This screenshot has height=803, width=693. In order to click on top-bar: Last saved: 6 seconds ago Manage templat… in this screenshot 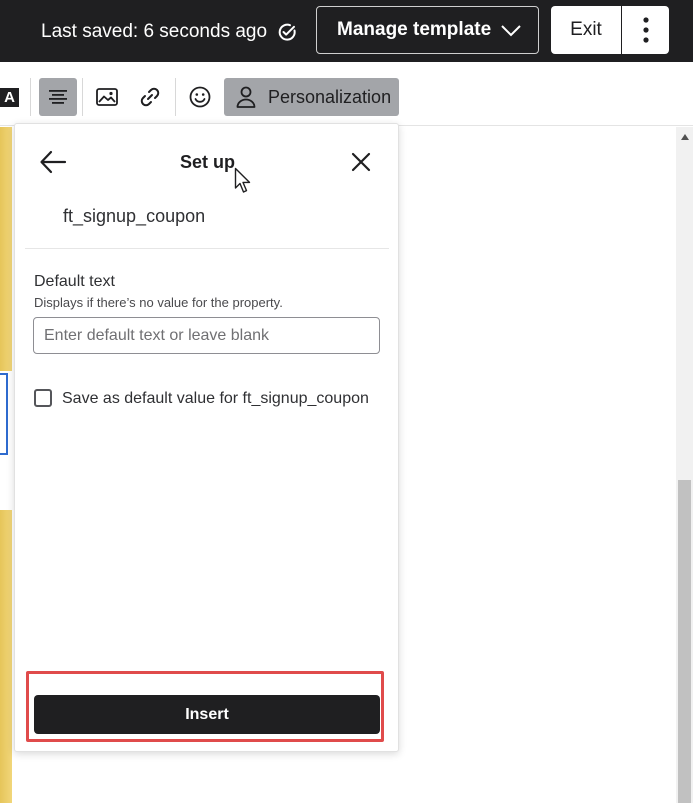, I will do `click(346, 31)`.